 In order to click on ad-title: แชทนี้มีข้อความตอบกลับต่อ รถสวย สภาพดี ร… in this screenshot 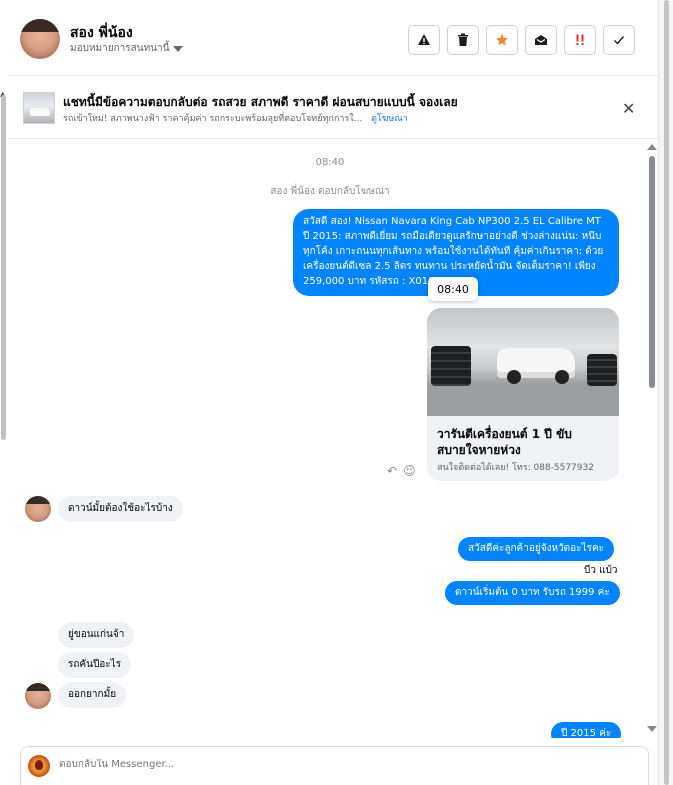, I will do `click(260, 102)`.